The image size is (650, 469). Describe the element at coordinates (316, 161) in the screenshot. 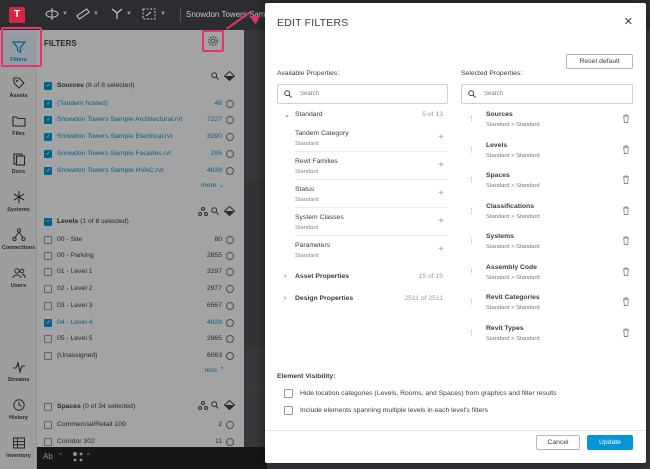

I see `property-name: Revit Families` at that location.